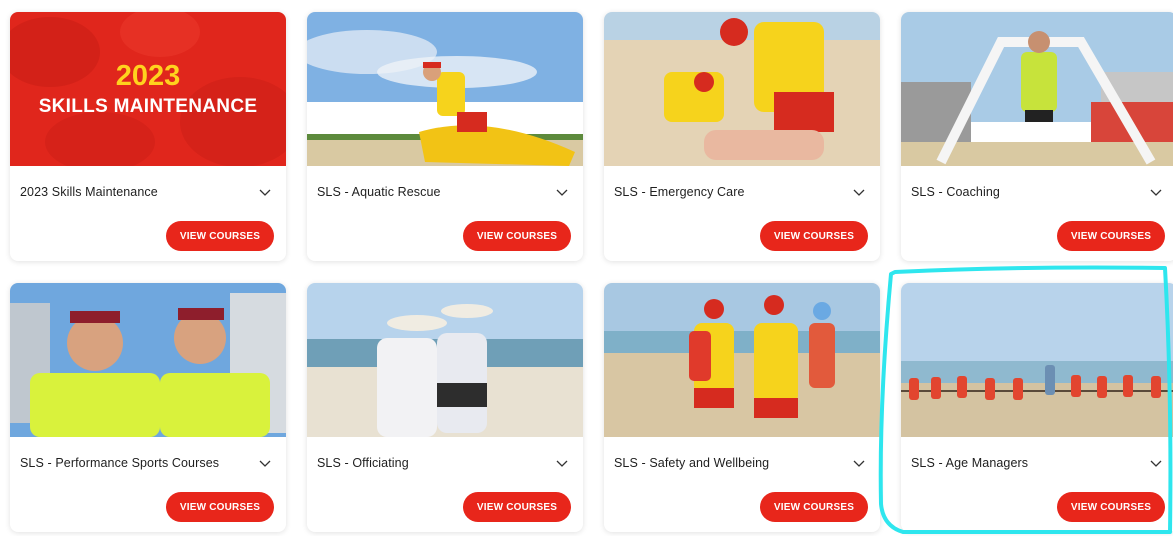 This screenshot has width=1173, height=536. I want to click on card-header: SLS - Emergency Care, so click(740, 192).